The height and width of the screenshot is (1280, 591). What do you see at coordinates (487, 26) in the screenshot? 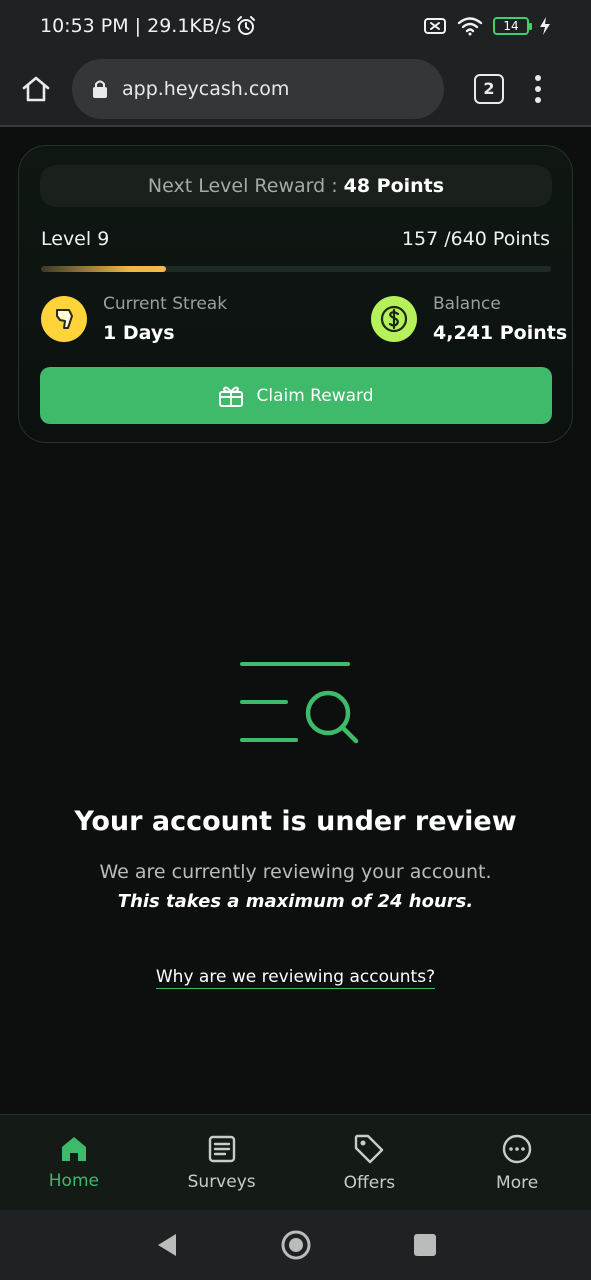
I see `status-right: 14` at bounding box center [487, 26].